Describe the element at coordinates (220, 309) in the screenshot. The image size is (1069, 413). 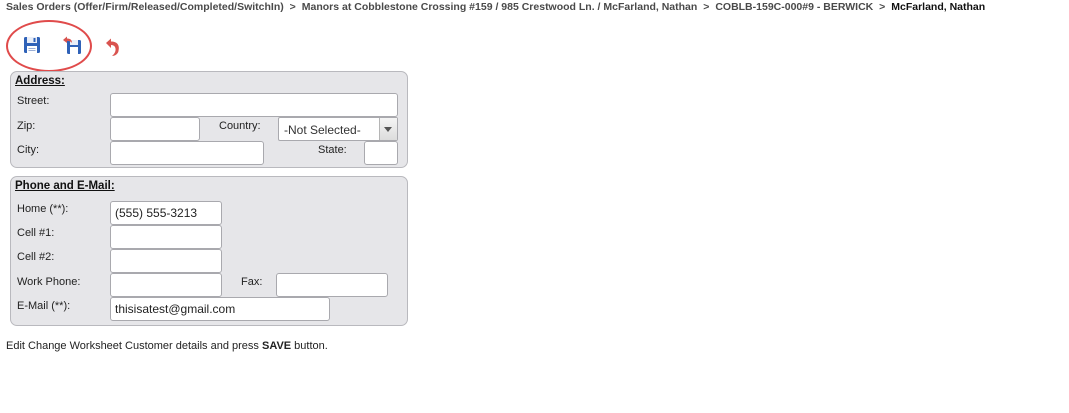
I see `email-input: thisisatest@gmail.com` at that location.